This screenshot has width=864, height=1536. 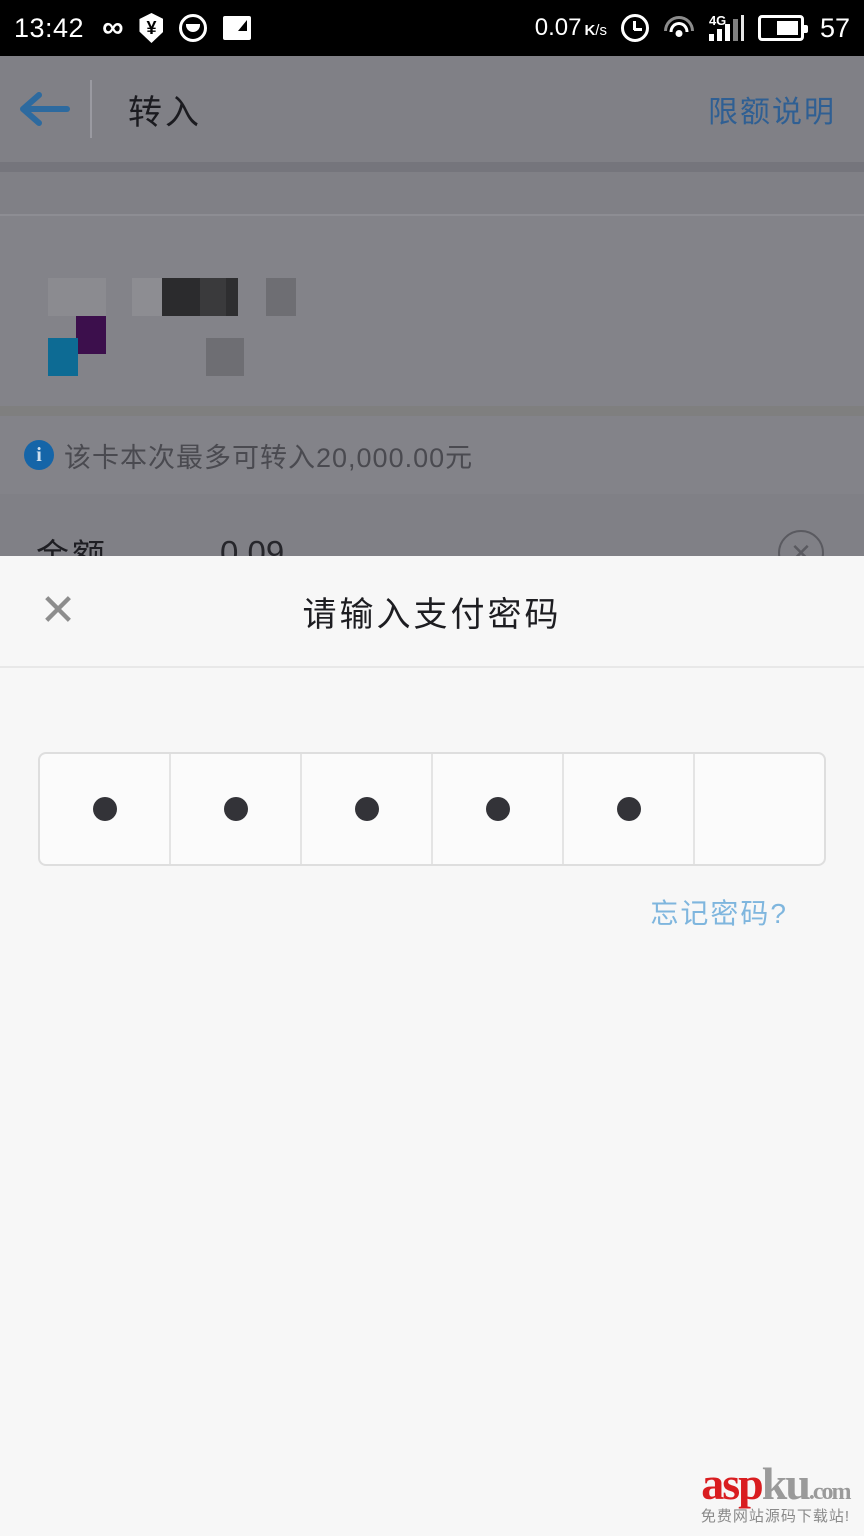 What do you see at coordinates (432, 194) in the screenshot?
I see `sub-band` at bounding box center [432, 194].